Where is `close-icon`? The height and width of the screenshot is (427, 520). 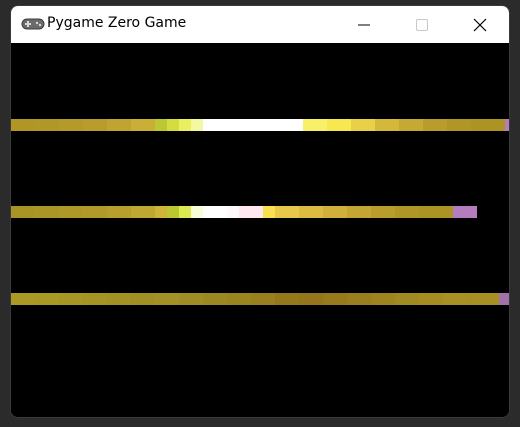
close-icon is located at coordinates (480, 24).